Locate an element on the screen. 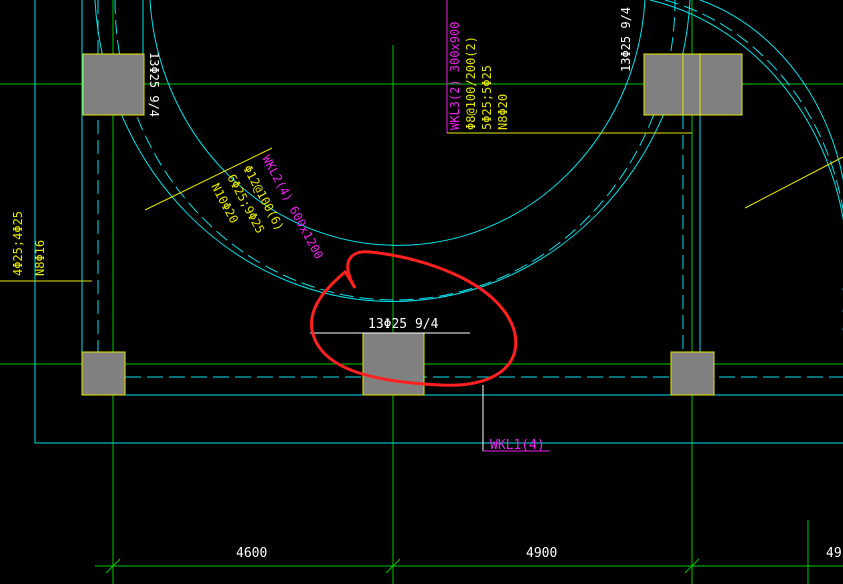 Image resolution: width=843 pixels, height=584 pixels. right-arc-outer is located at coordinates (746, 165).